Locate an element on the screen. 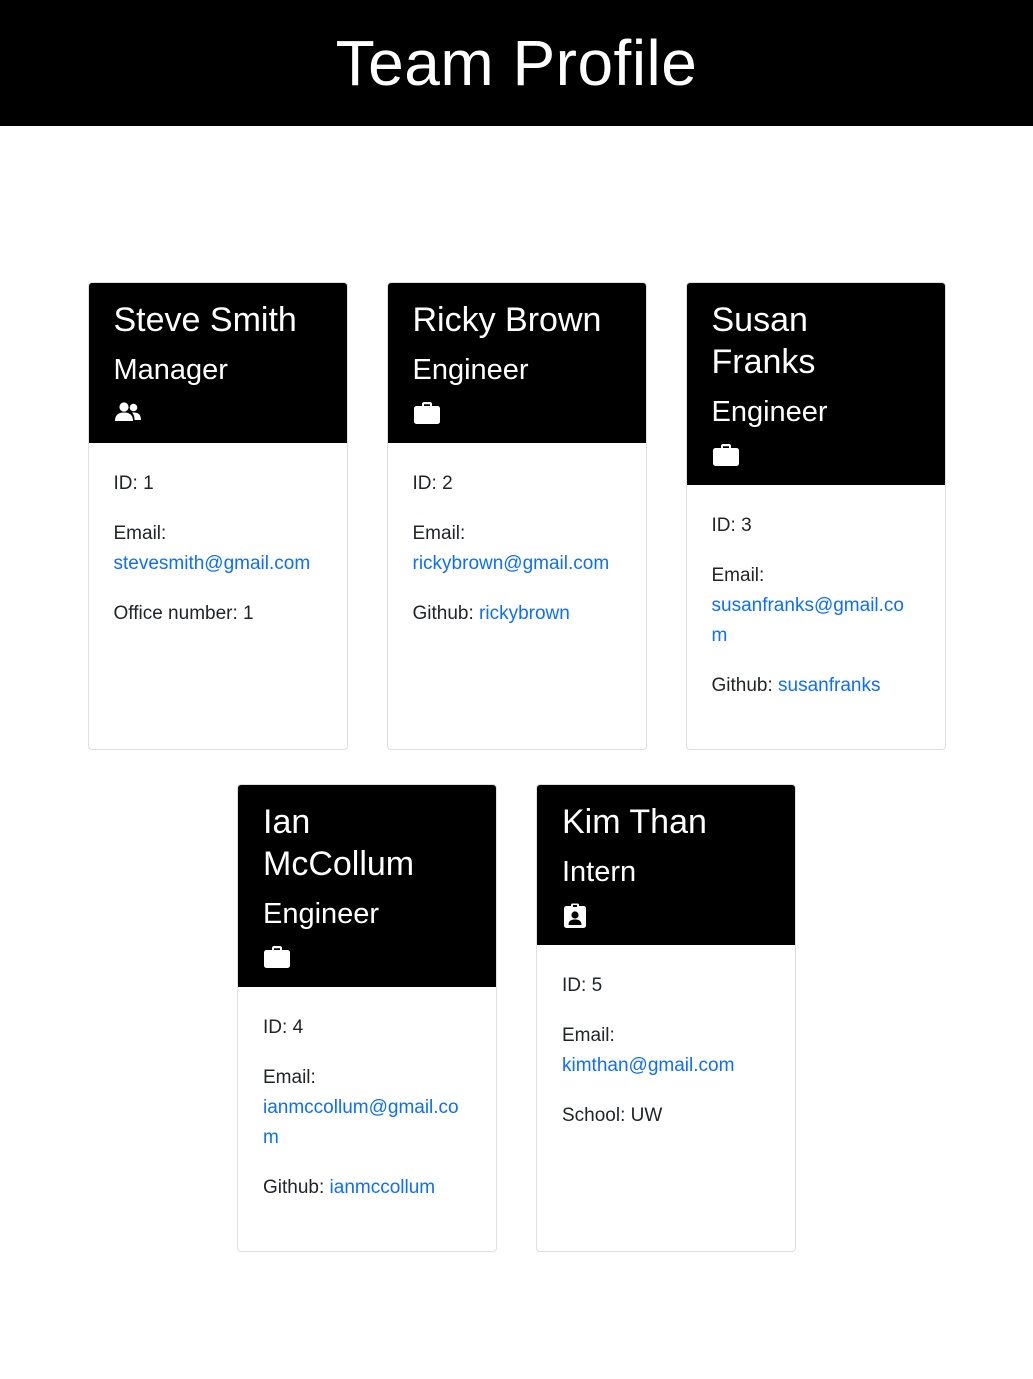 This screenshot has height=1379, width=1033. card-header: Steve Smith Manager is located at coordinates (217, 363).